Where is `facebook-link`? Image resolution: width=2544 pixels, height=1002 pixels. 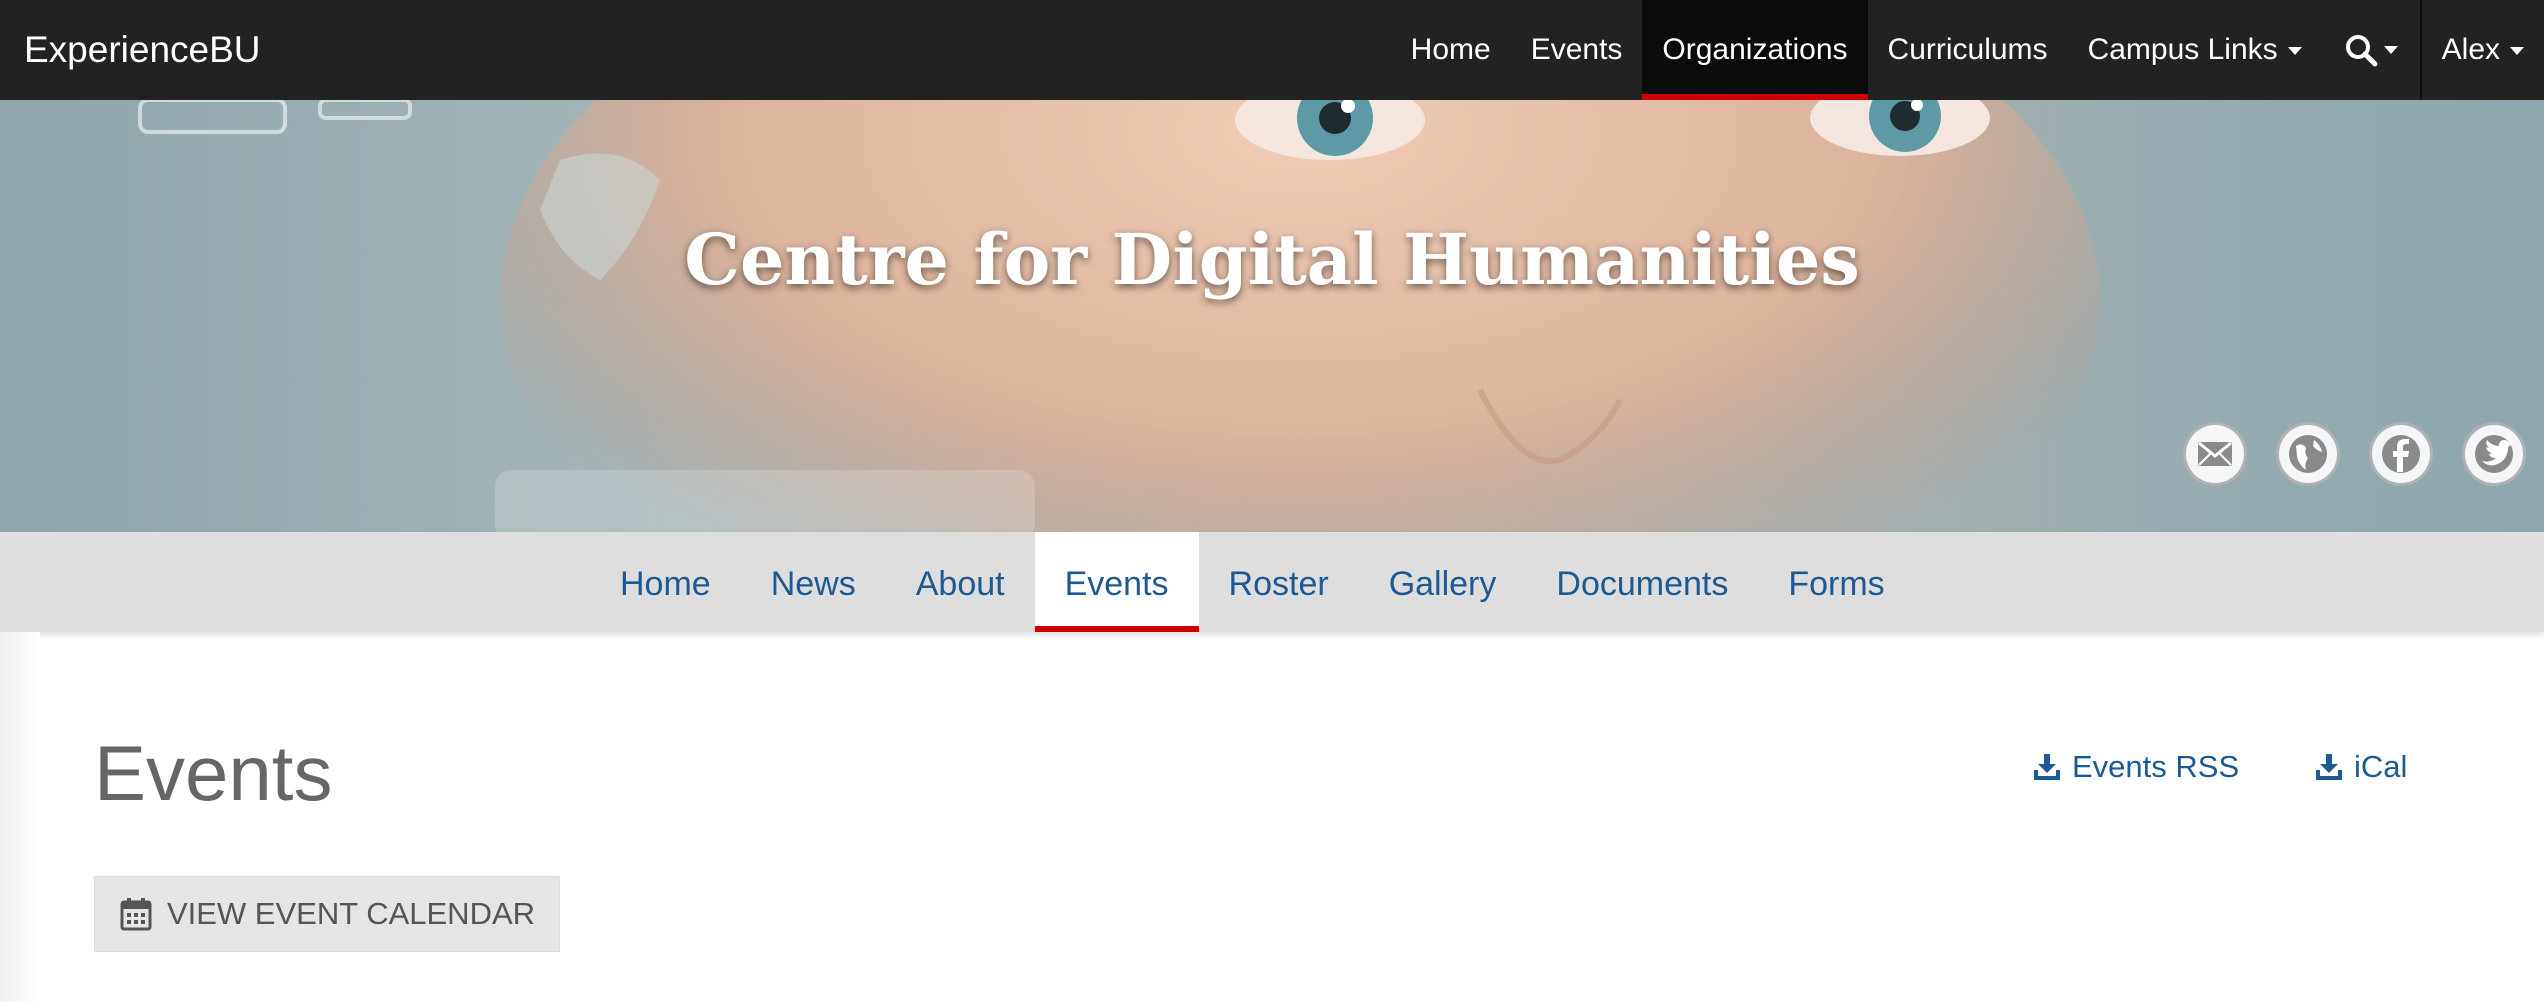 facebook-link is located at coordinates (2401, 454).